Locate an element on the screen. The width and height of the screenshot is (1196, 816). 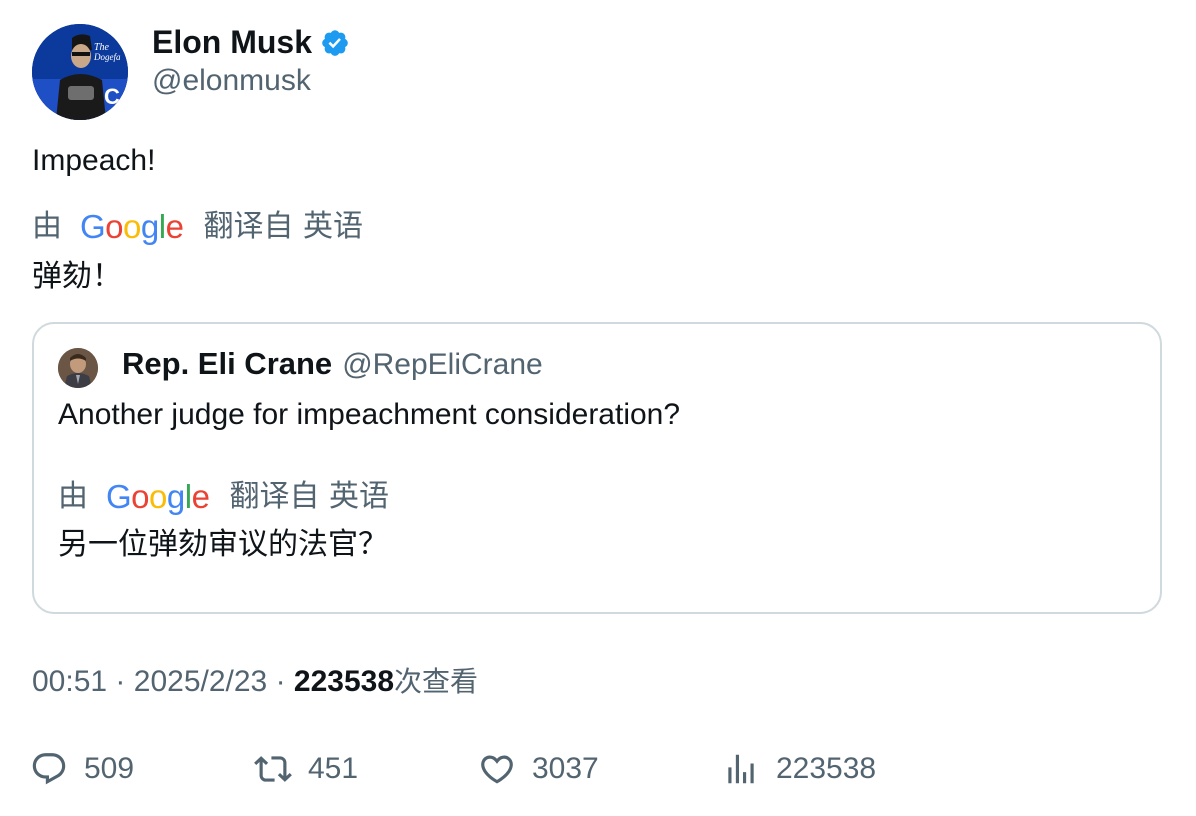
tweet-text: Impeach! is located at coordinates (94, 160).